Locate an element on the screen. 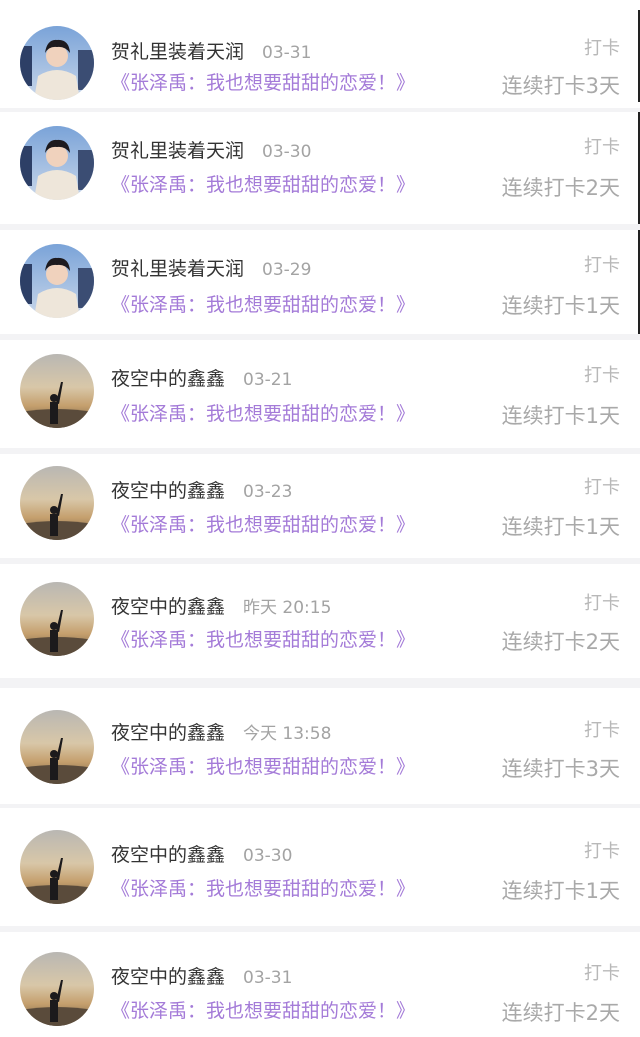 The height and width of the screenshot is (1037, 640). username: 夜空中的鑫鑫 03-31 is located at coordinates (201, 975).